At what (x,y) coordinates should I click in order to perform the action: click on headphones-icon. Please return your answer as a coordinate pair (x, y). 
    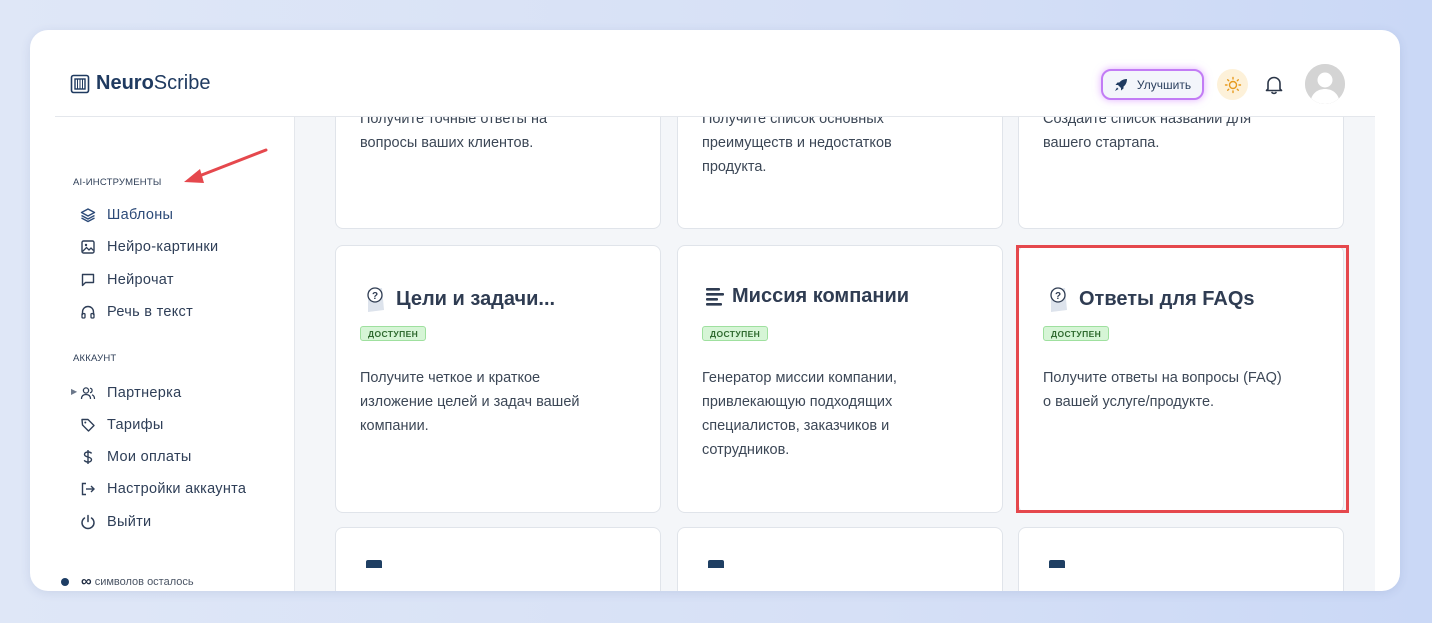
    Looking at the image, I should click on (88, 312).